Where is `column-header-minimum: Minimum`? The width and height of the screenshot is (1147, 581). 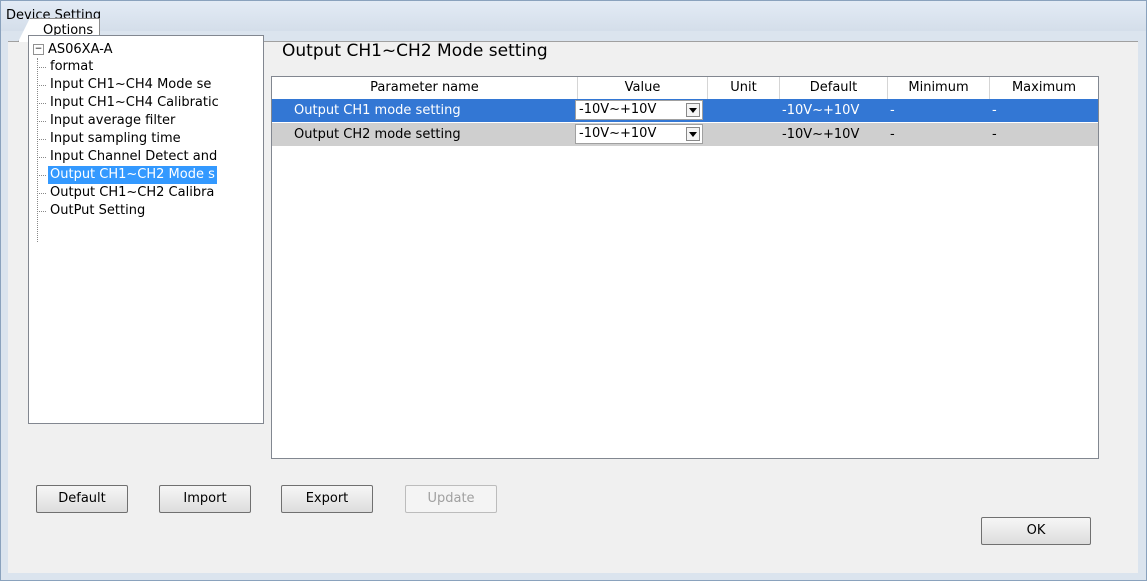
column-header-minimum: Minimum is located at coordinates (939, 88).